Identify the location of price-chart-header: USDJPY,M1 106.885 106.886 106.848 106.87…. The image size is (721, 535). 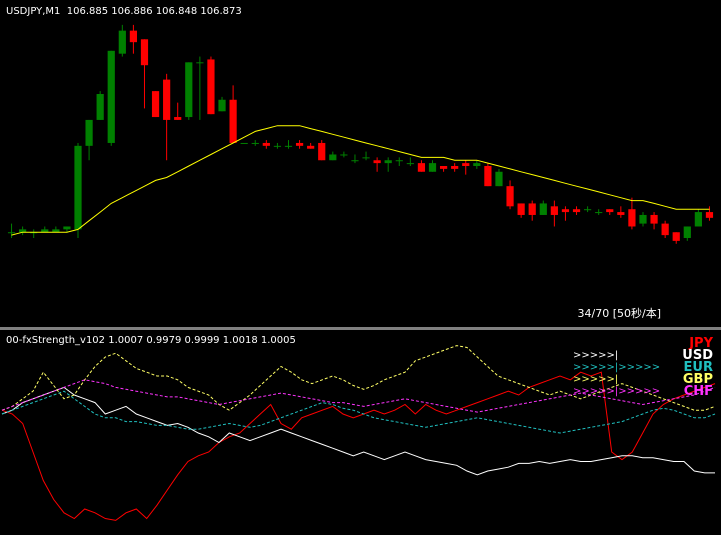
(124, 11).